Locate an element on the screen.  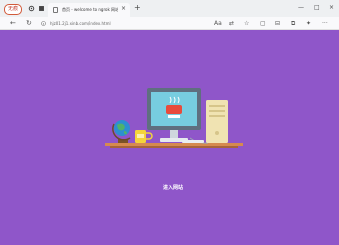
monitor-icon is located at coordinates (174, 115).